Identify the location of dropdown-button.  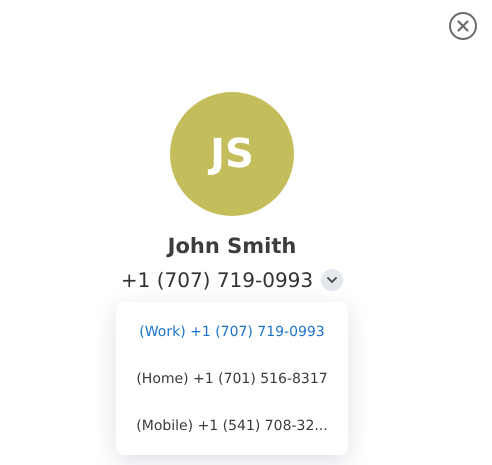
(332, 280).